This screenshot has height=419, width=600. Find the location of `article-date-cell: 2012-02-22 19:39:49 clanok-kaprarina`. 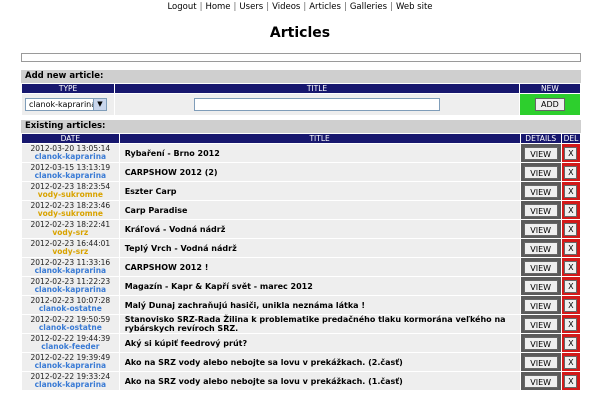

article-date-cell: 2012-02-22 19:39:49 clanok-kaprarina is located at coordinates (70, 362).